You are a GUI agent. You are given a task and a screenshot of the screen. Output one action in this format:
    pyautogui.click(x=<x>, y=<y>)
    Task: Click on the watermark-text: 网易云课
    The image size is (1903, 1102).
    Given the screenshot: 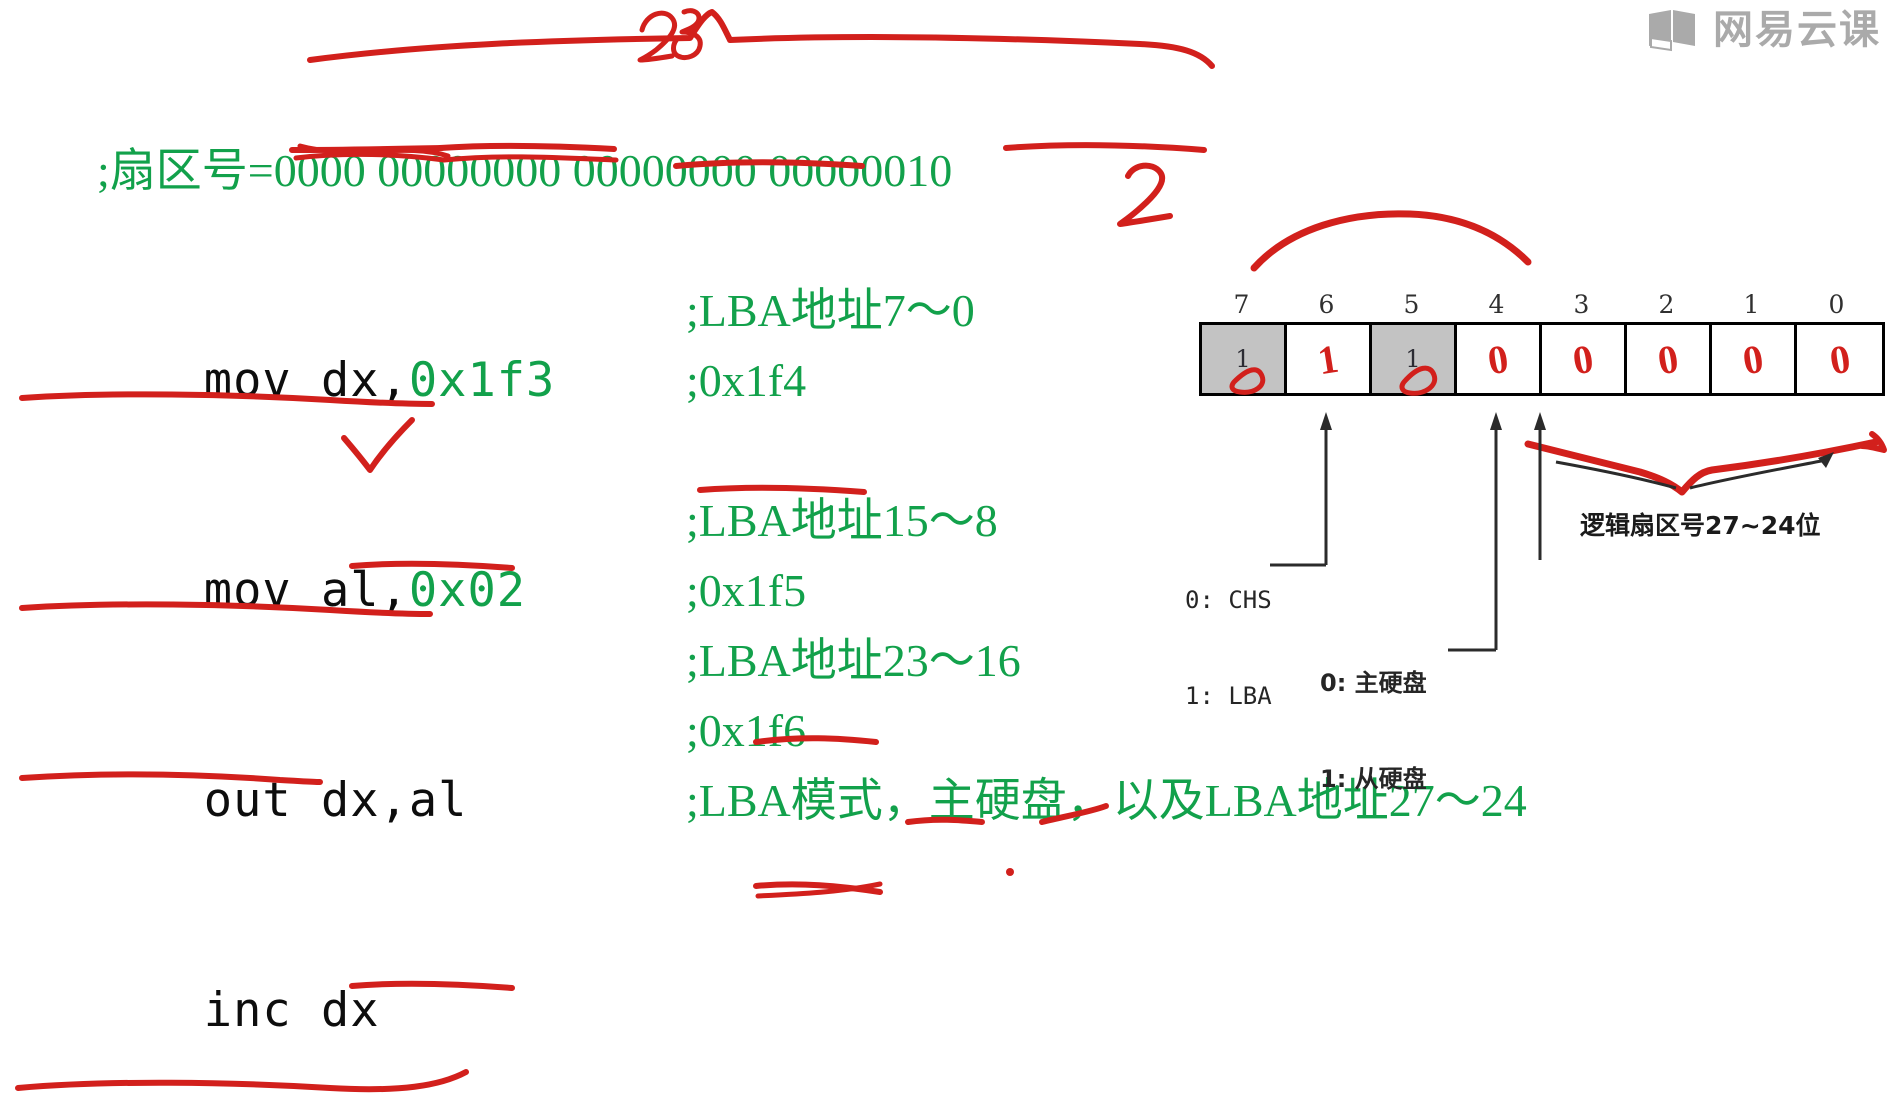 What is the action you would take?
    pyautogui.click(x=1797, y=30)
    